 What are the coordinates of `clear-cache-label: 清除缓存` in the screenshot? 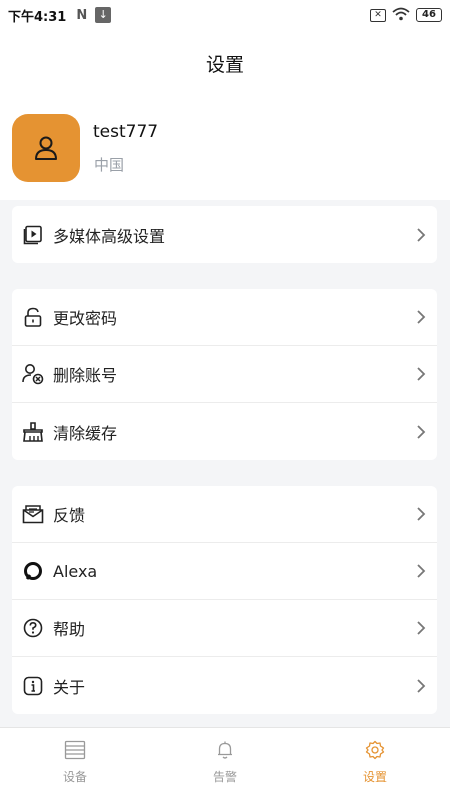 It's located at (85, 433).